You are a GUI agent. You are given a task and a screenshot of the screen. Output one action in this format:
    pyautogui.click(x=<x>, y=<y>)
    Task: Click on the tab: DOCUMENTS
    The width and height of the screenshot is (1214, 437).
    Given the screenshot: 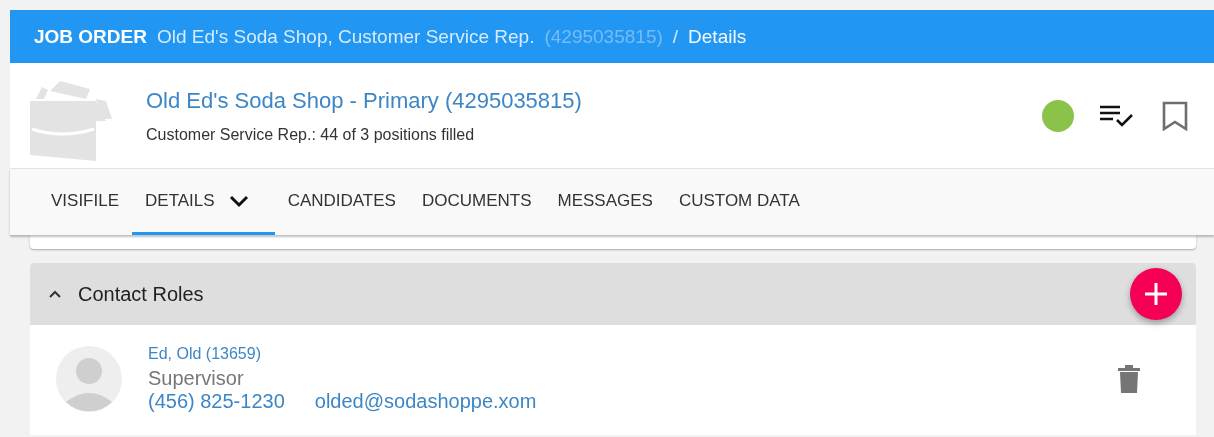 What is the action you would take?
    pyautogui.click(x=476, y=202)
    